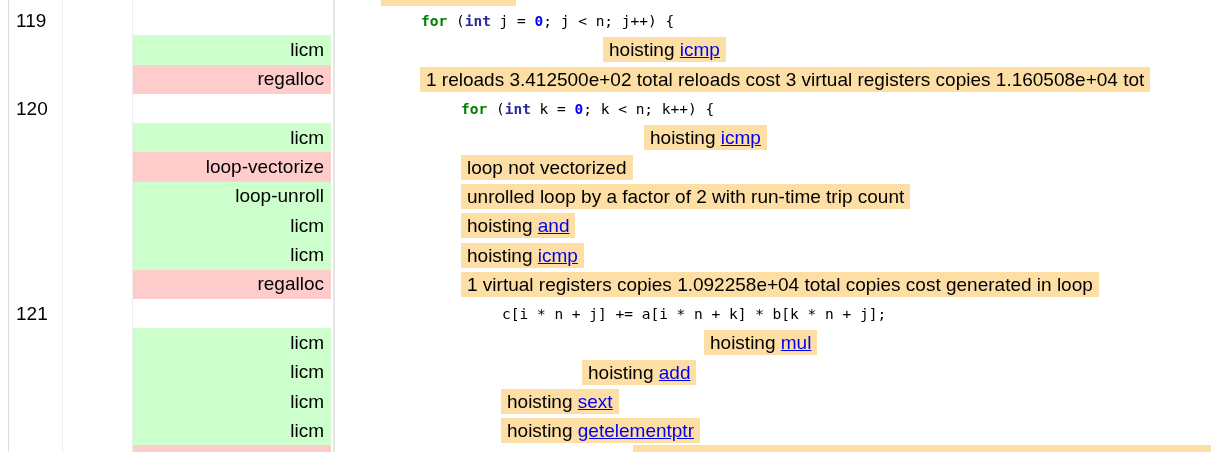  I want to click on source-code-line: for (int k = 0; k < n; k++) {, so click(588, 108).